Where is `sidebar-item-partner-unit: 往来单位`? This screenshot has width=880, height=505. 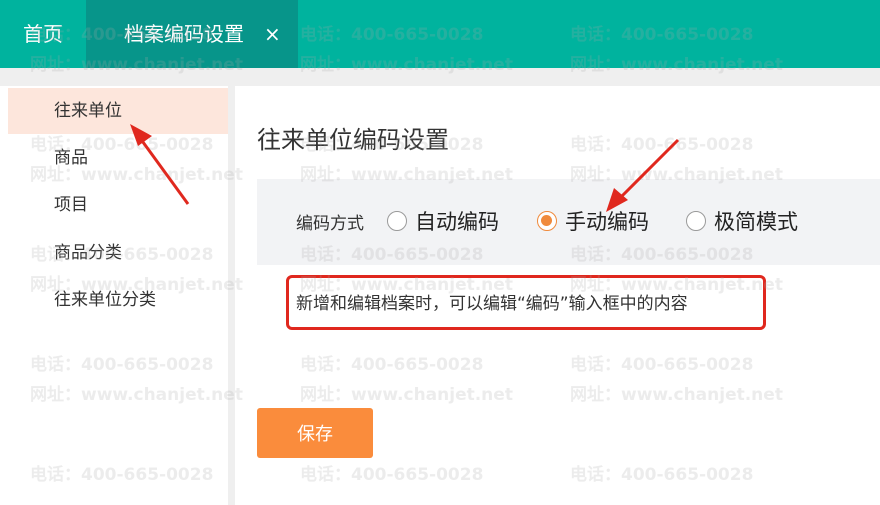 sidebar-item-partner-unit: 往来单位 is located at coordinates (118, 111).